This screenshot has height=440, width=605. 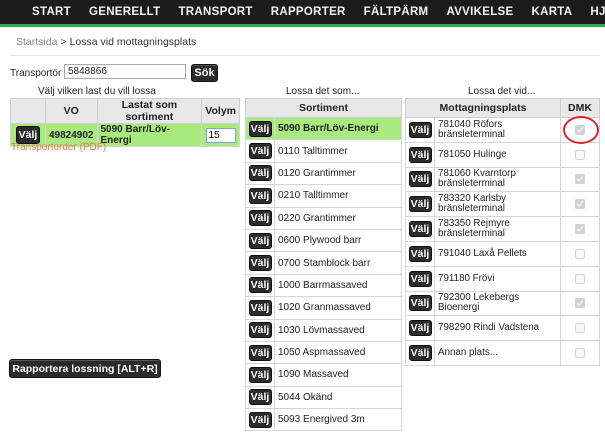 I want to click on sortiment-label: 5093 Energived 3m, so click(x=338, y=420).